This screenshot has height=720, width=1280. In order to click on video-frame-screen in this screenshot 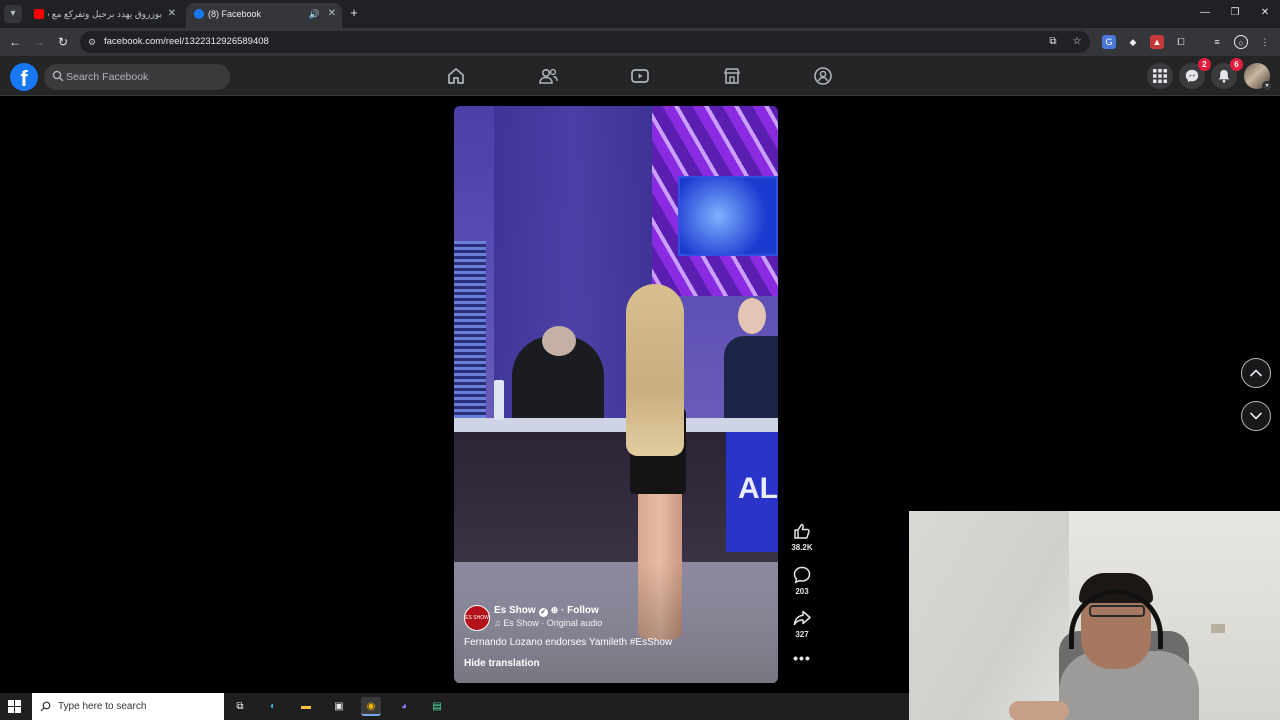, I will do `click(728, 216)`.